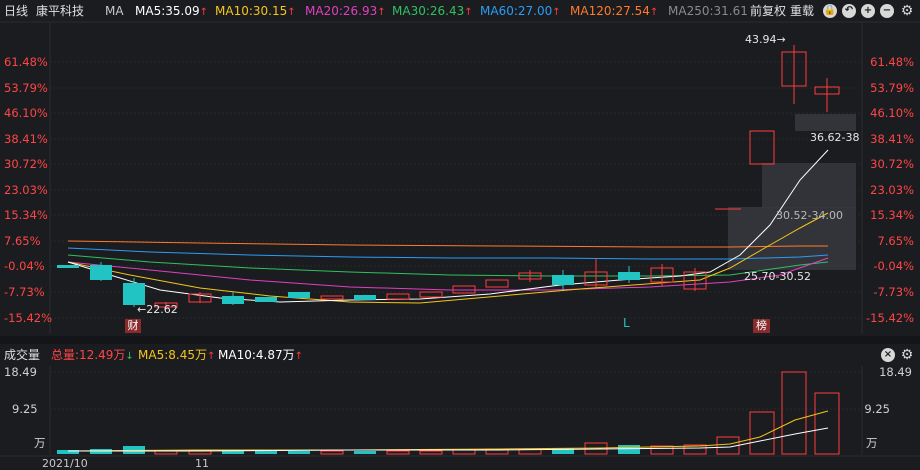 Image resolution: width=920 pixels, height=470 pixels. I want to click on volume-axis-label-left: 18.49, so click(20, 372).